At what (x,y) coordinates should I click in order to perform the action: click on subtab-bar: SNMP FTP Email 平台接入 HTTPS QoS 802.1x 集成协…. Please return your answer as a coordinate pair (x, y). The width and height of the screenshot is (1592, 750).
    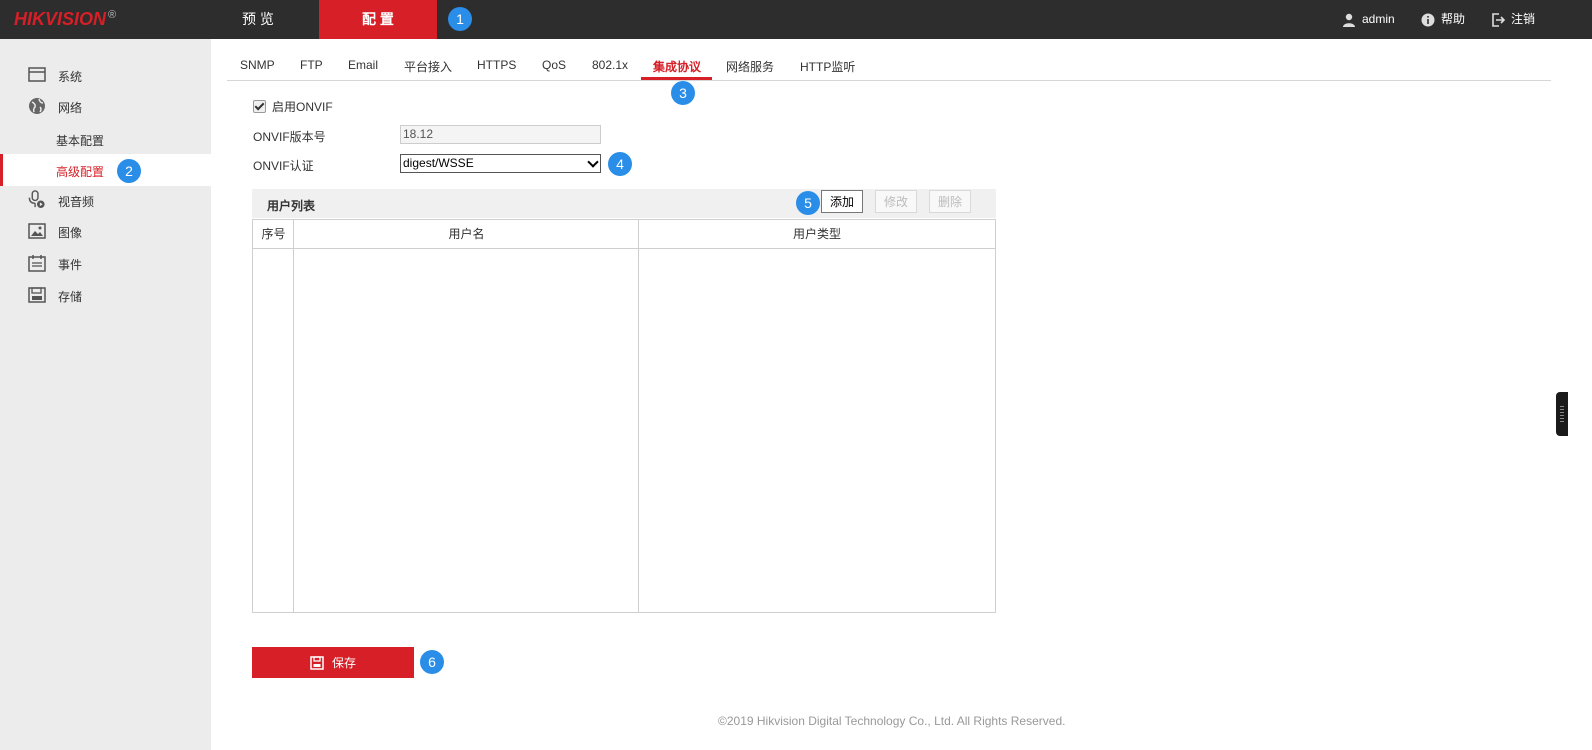
    Looking at the image, I should click on (889, 65).